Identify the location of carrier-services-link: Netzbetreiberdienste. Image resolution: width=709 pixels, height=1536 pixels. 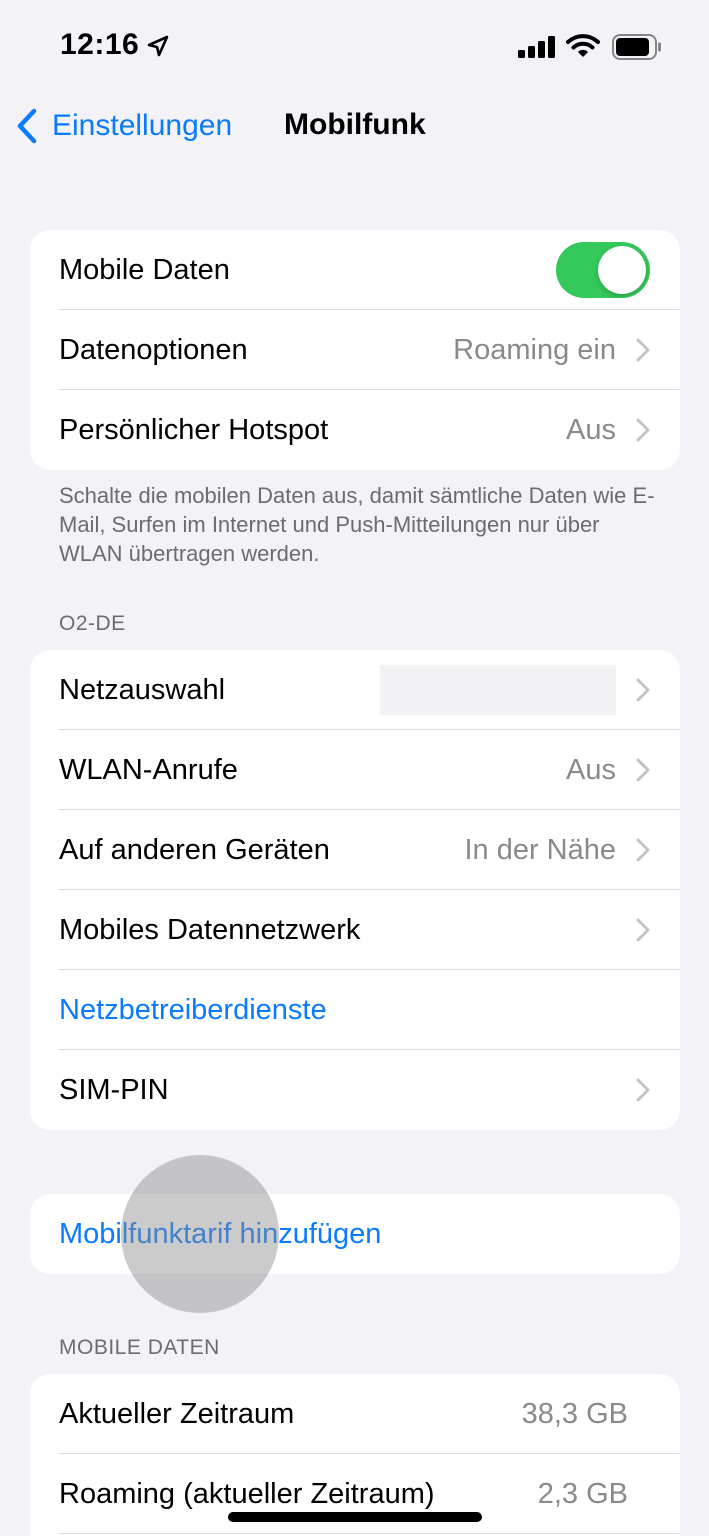
(193, 1010).